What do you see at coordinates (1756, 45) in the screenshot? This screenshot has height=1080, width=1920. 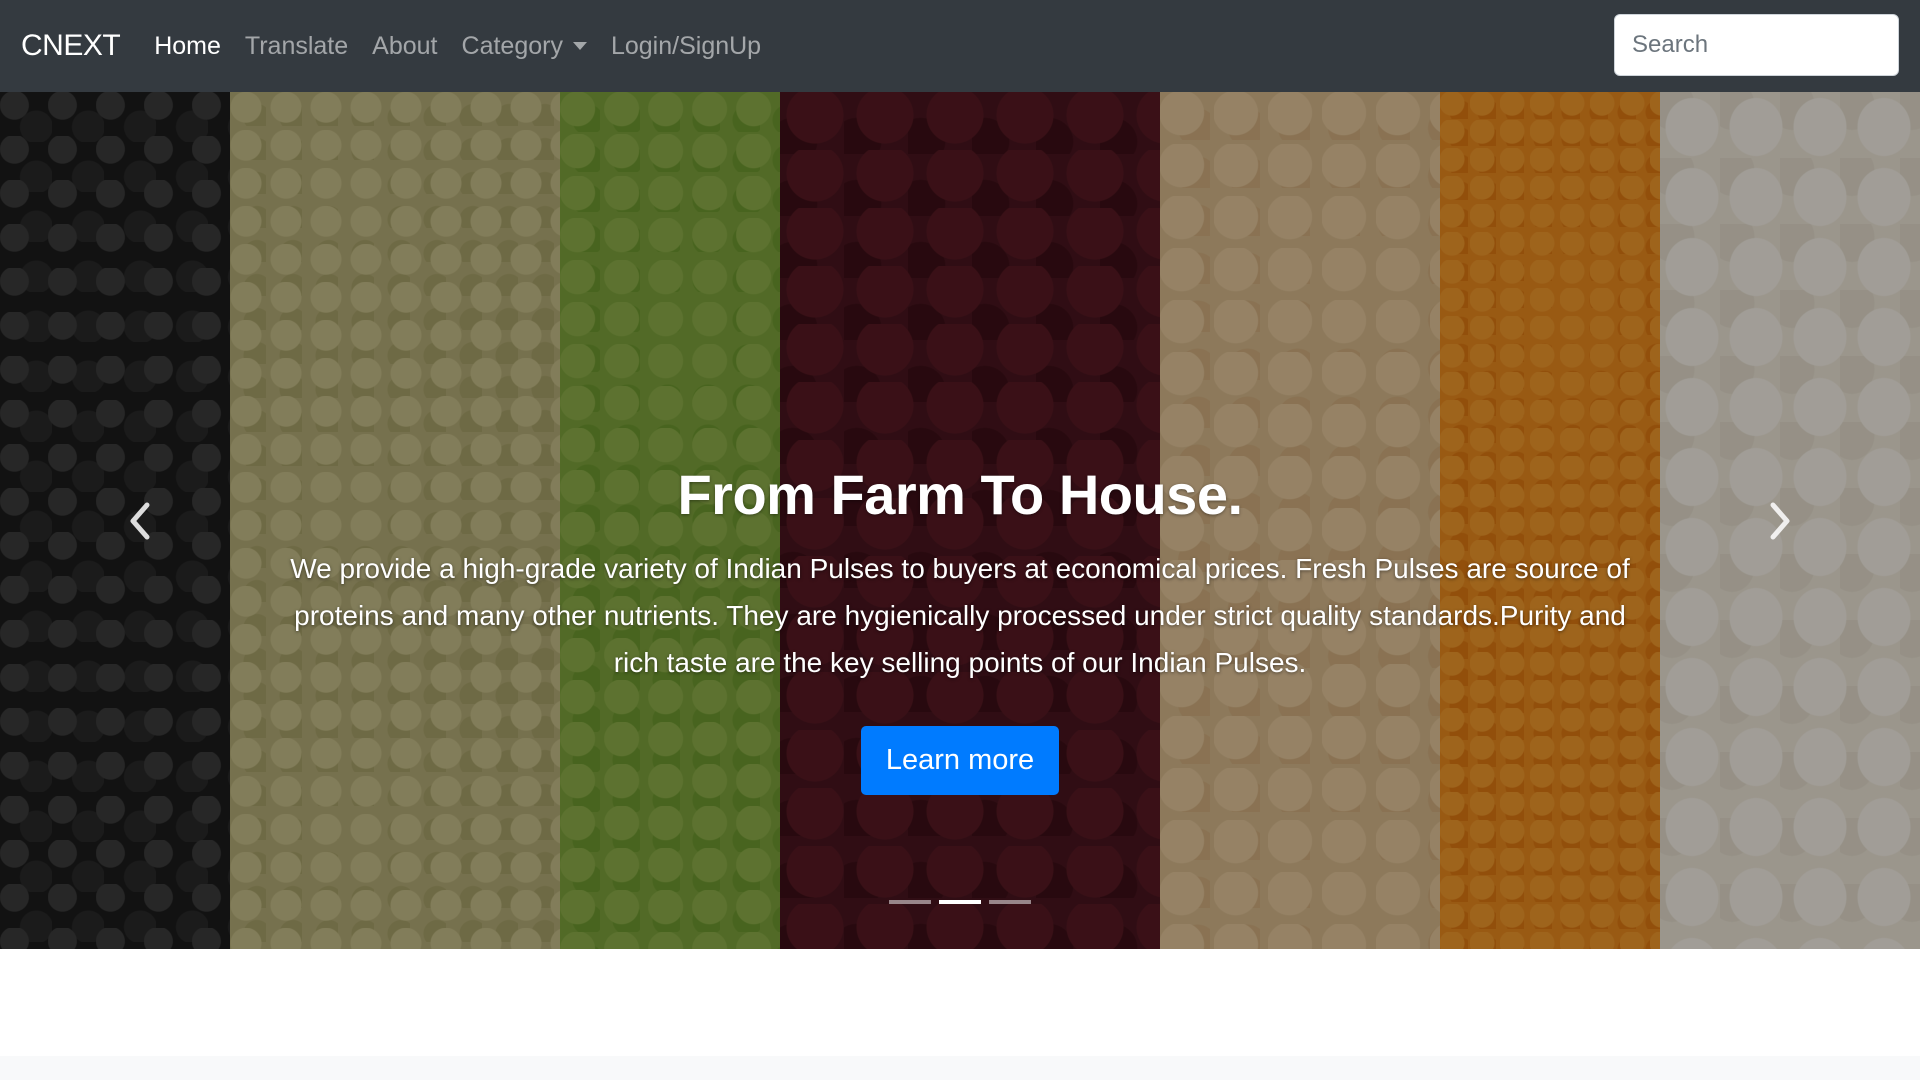 I see `search-input` at bounding box center [1756, 45].